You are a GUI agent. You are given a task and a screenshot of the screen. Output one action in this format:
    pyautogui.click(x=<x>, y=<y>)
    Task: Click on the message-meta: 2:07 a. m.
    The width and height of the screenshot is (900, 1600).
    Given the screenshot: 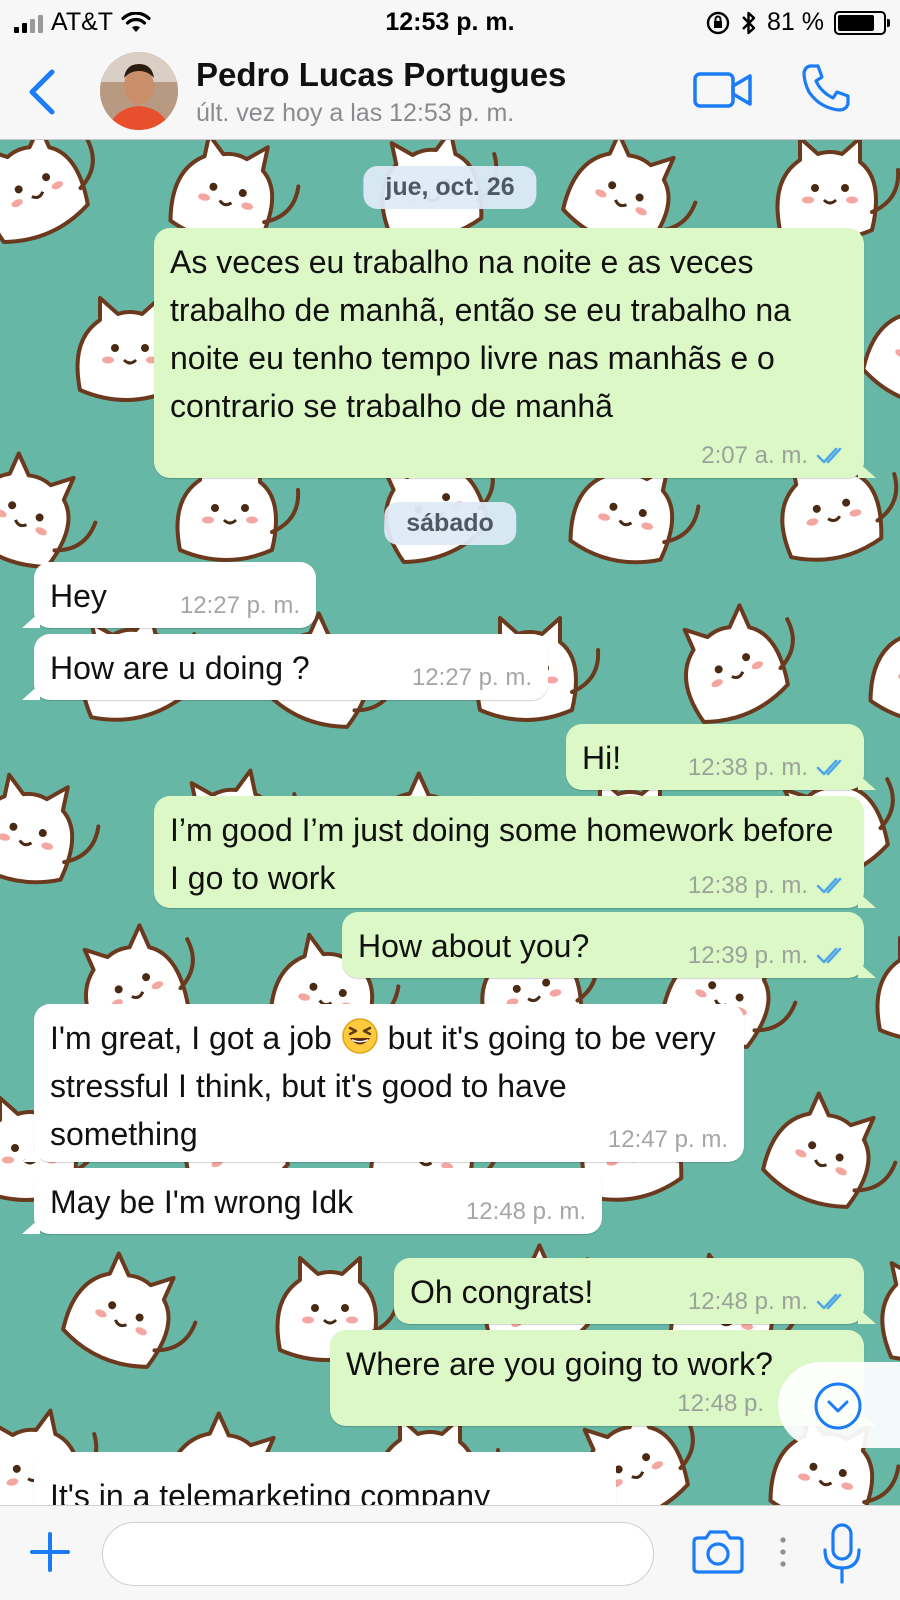 What is the action you would take?
    pyautogui.click(x=774, y=456)
    